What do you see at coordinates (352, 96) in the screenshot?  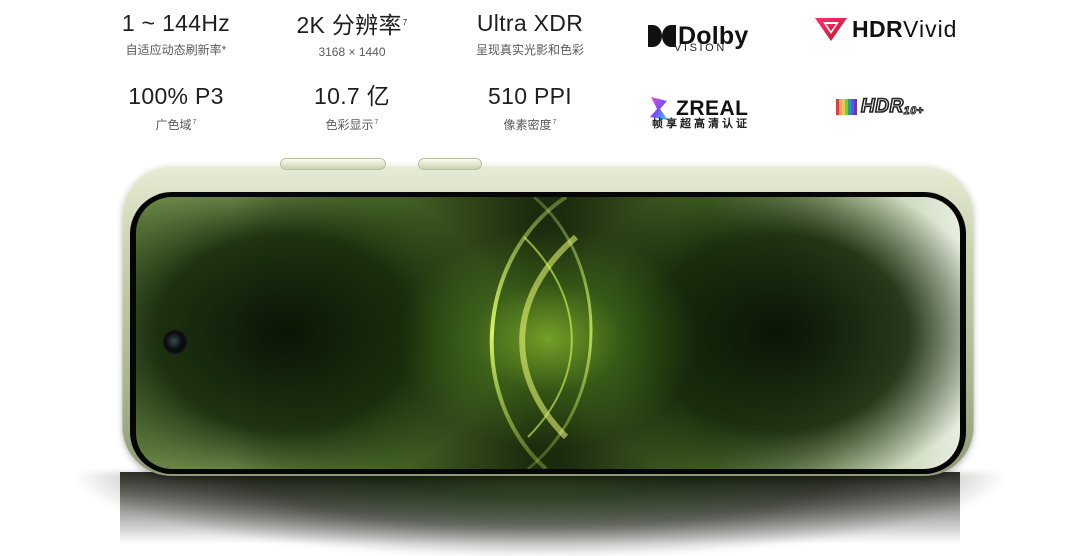 I see `spec-value: 10.7 亿` at bounding box center [352, 96].